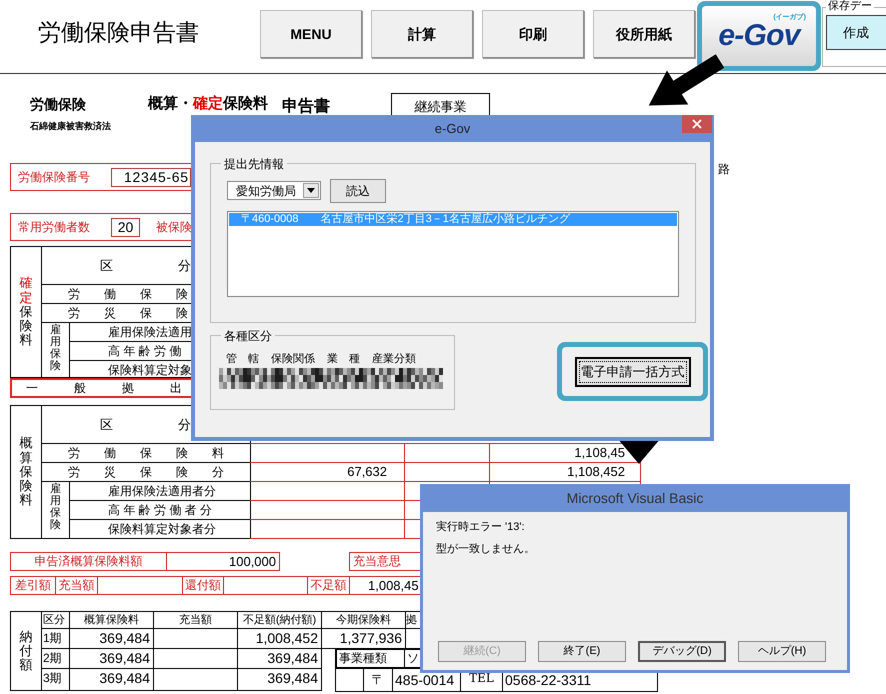 The height and width of the screenshot is (694, 886). Describe the element at coordinates (162, 529) in the screenshot. I see `row-label: 保険料算定対象者分` at that location.